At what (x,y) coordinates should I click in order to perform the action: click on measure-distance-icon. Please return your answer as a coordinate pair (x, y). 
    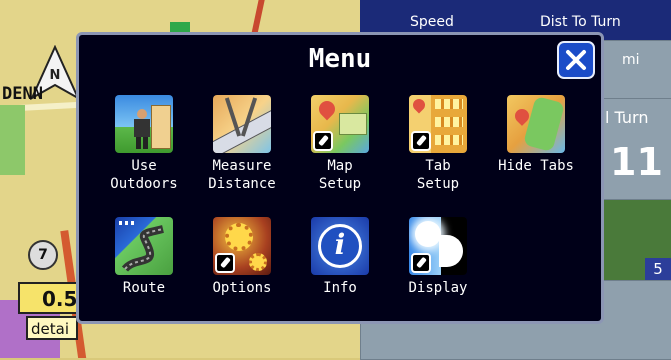
    Looking at the image, I should click on (242, 124).